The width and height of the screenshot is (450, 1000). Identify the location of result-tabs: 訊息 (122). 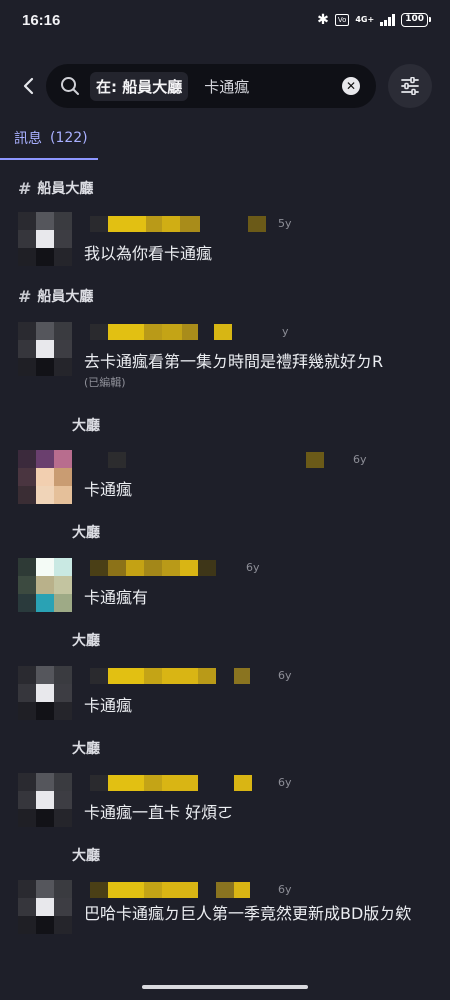
(225, 140).